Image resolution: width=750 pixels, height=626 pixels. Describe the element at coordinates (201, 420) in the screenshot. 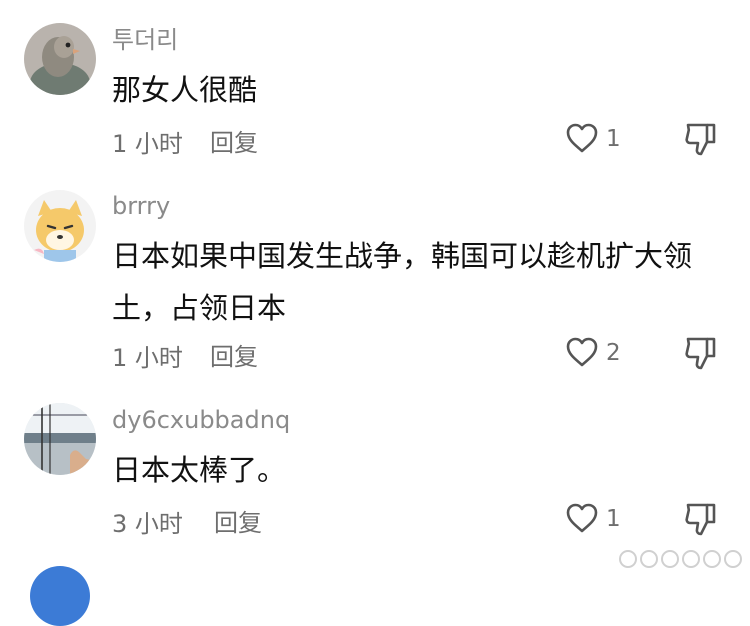

I see `username: dy6cxubbadnq` at that location.